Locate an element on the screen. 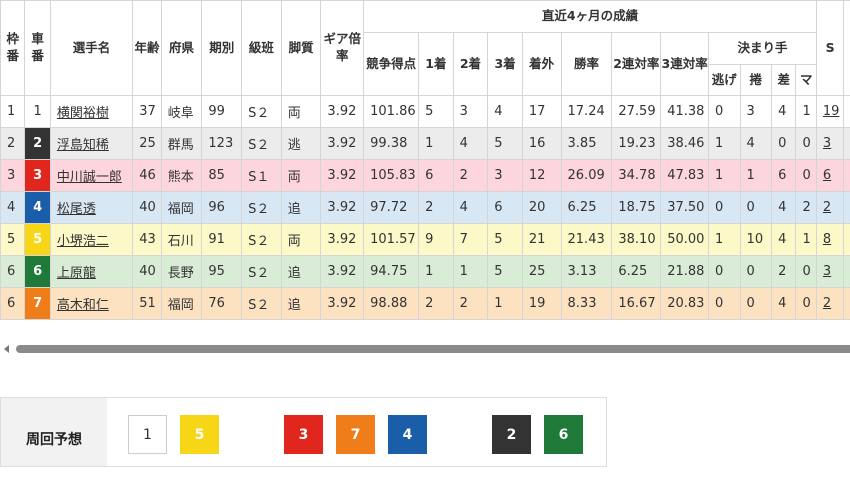 This screenshot has width=850, height=482. rider-name-link: 上原龍 is located at coordinates (76, 273).